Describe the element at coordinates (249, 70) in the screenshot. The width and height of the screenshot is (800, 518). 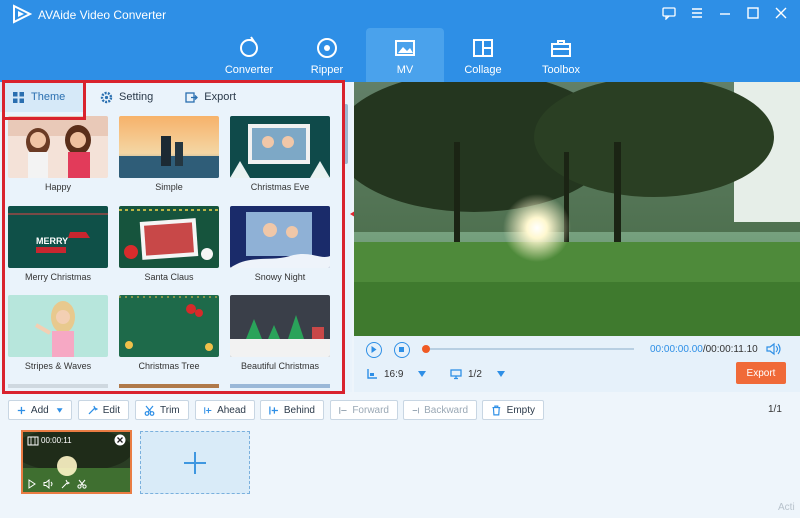
I see `nav-tab-label: Converter` at that location.